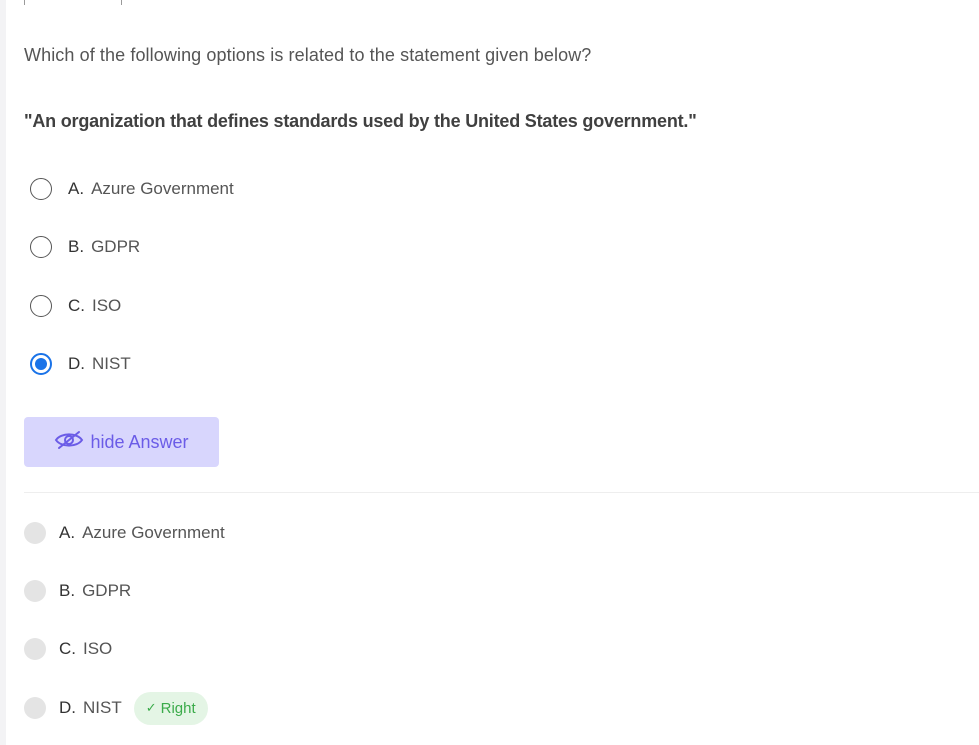 The image size is (979, 745). I want to click on answer-item-c: C. ISO, so click(68, 649).